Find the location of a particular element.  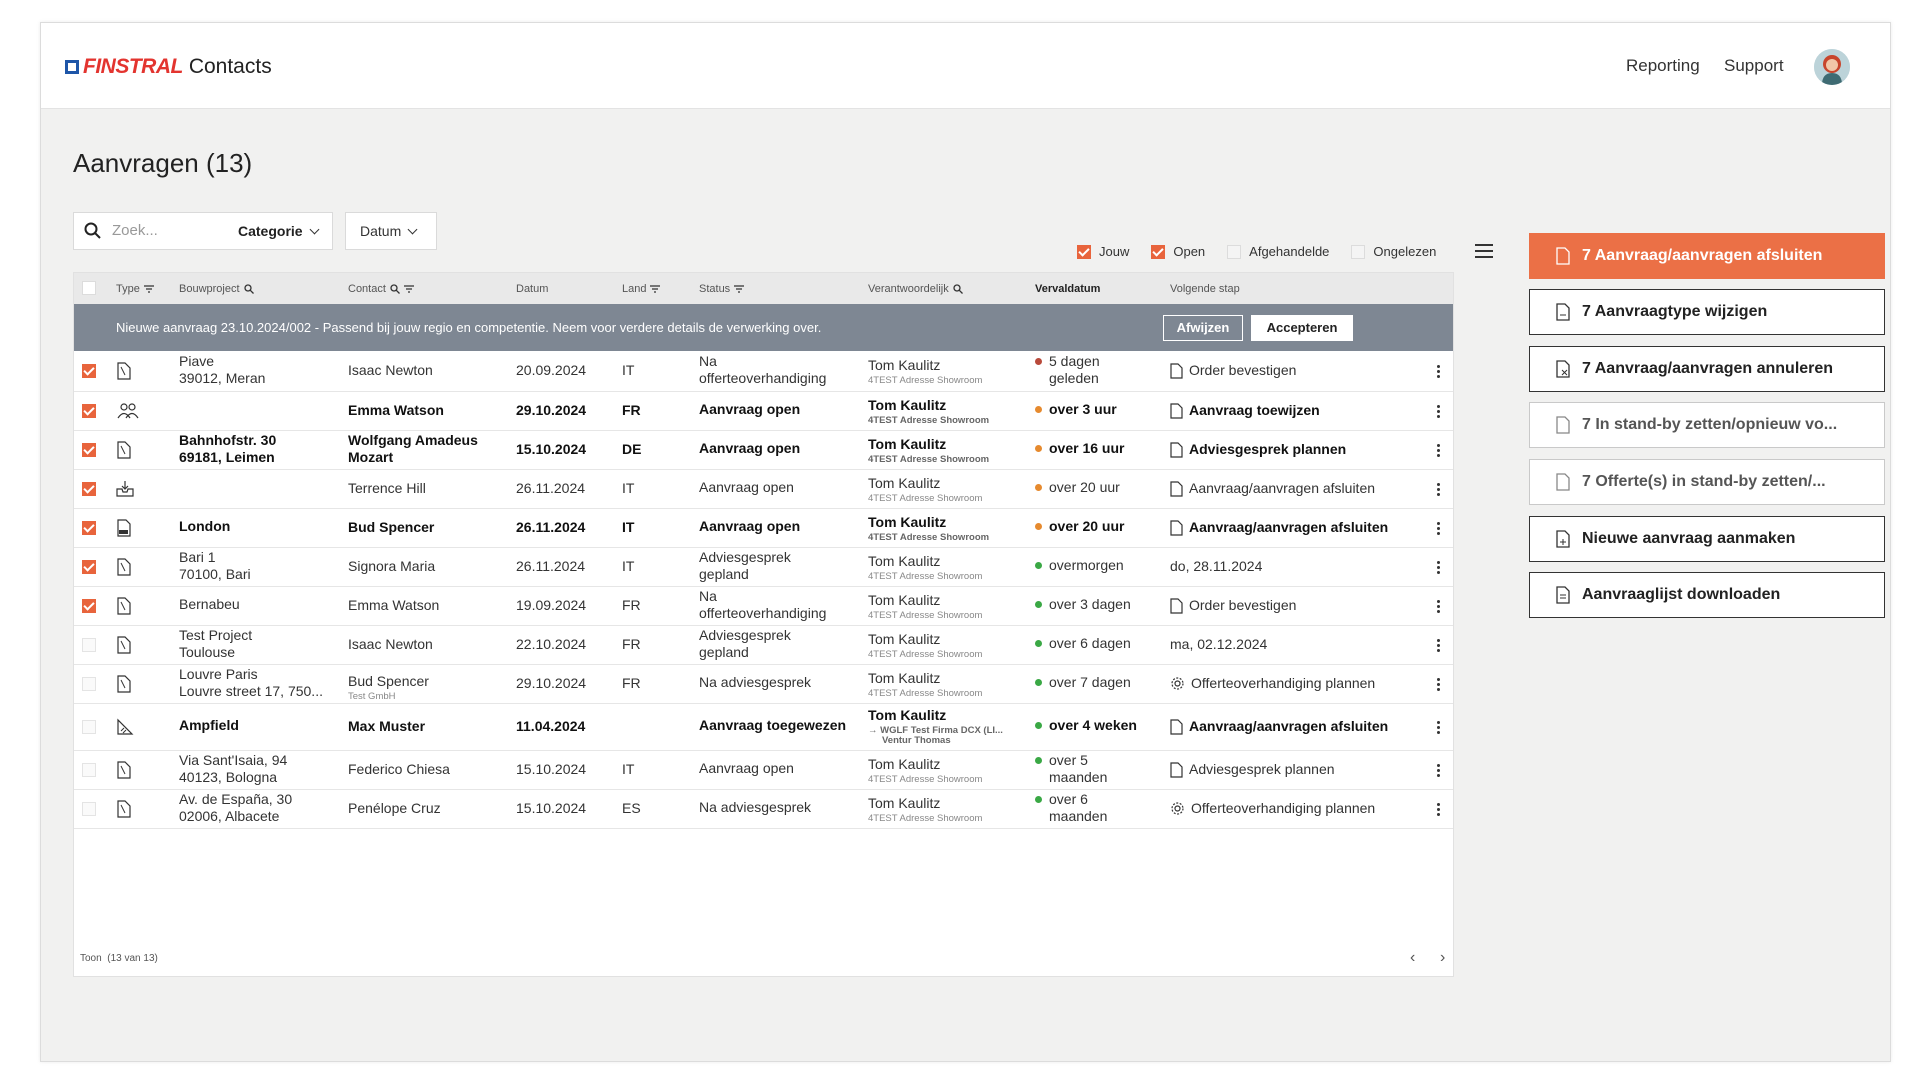

category-dropdown: Categorie is located at coordinates (279, 231).